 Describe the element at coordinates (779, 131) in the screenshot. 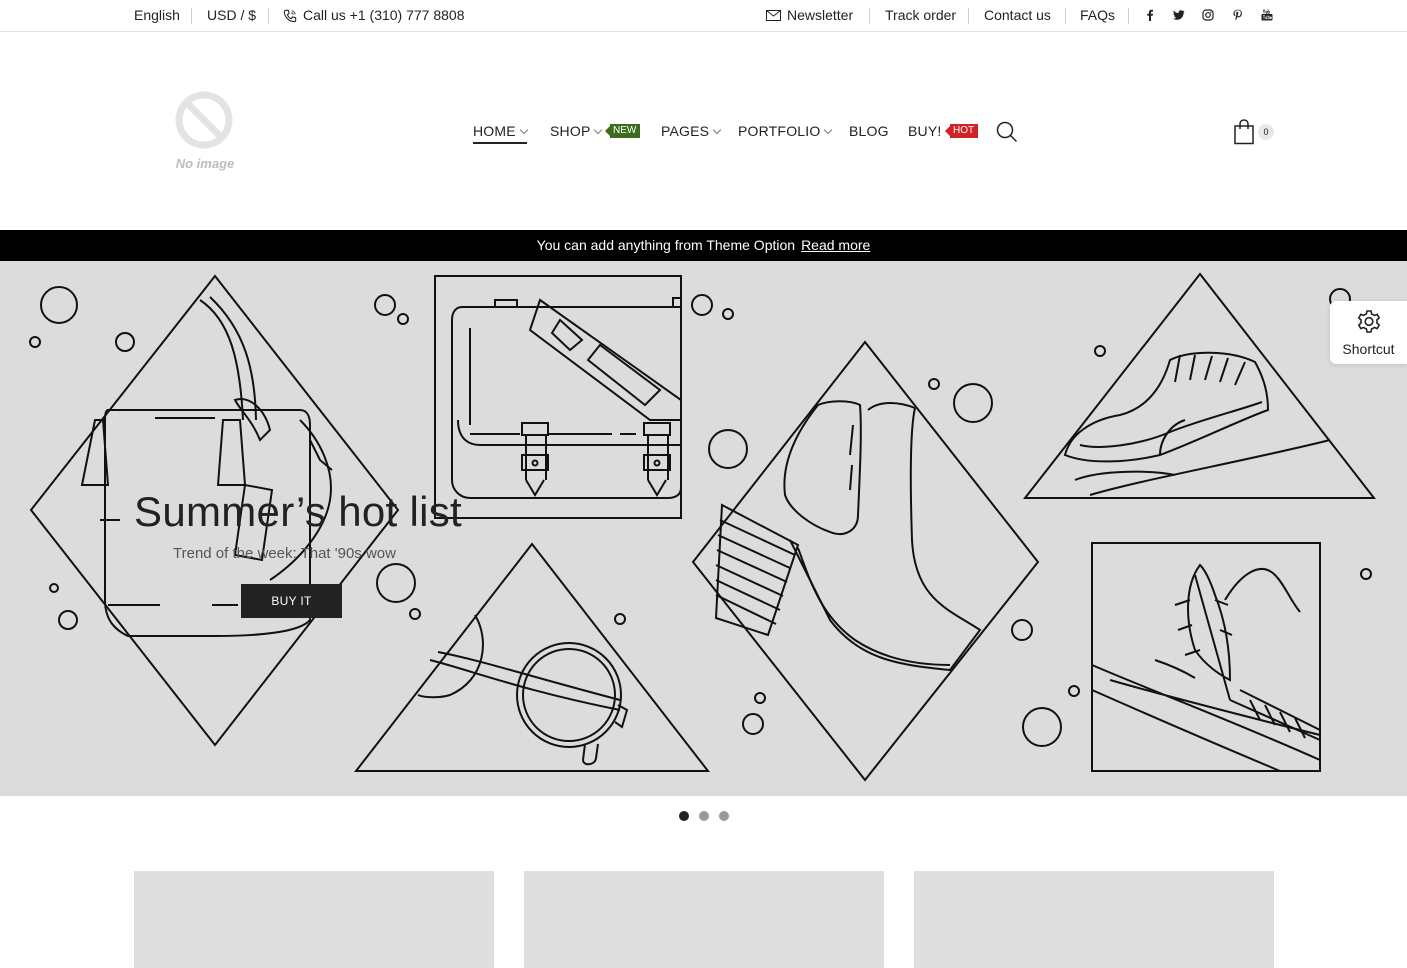

I see `nav-portfolio-label: PORTFOLIO` at that location.